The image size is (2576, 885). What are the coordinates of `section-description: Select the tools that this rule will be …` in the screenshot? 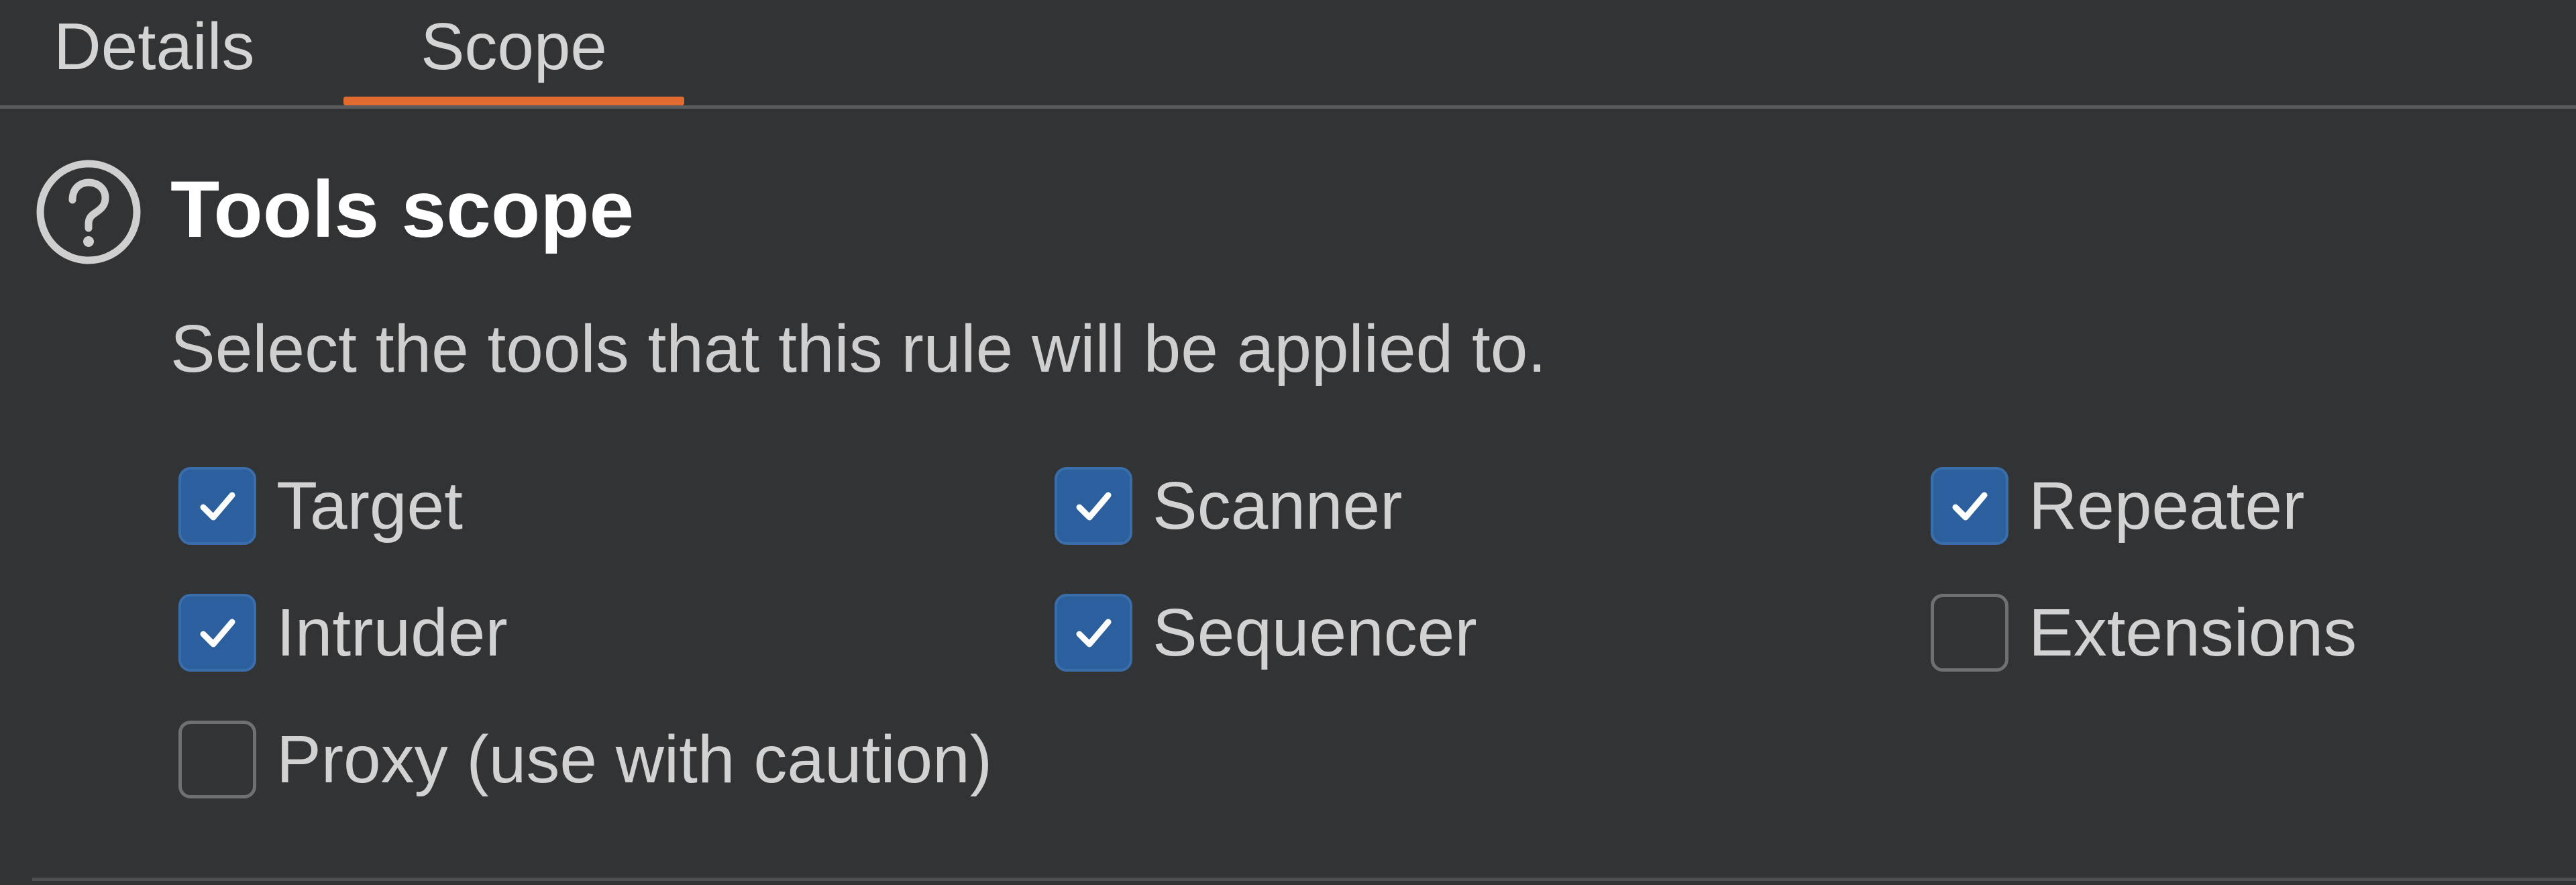 It's located at (858, 348).